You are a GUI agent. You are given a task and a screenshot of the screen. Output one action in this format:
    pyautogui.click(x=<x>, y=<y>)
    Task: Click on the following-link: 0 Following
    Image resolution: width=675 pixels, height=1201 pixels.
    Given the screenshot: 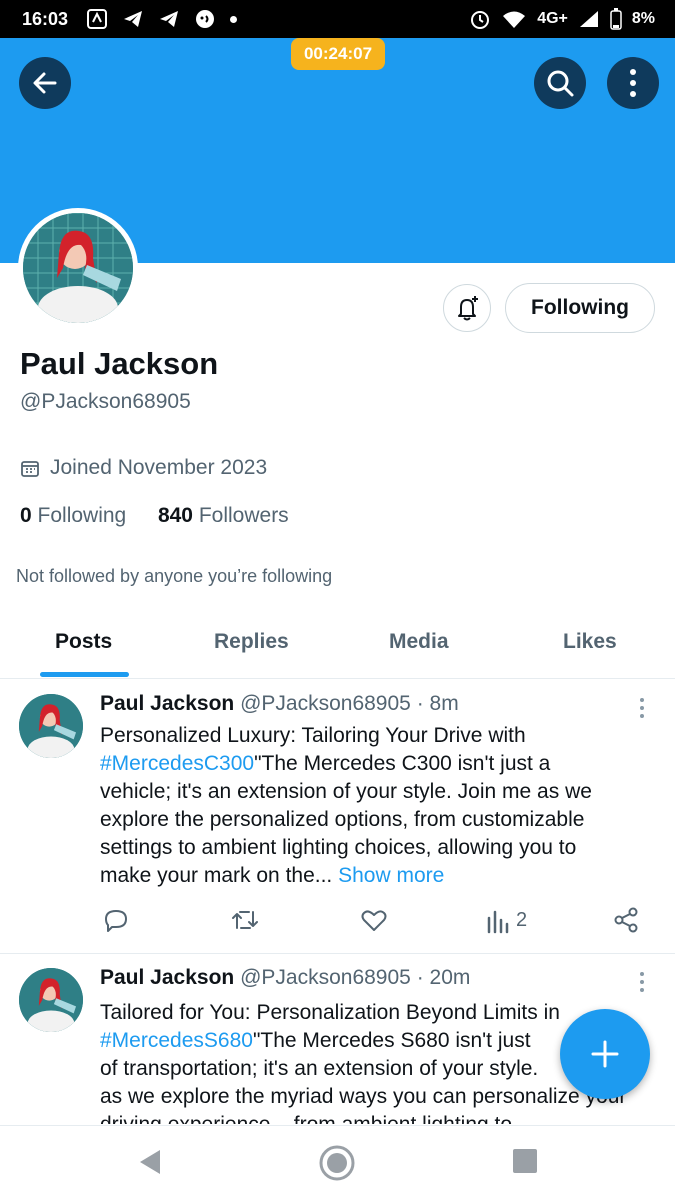 What is the action you would take?
    pyautogui.click(x=73, y=515)
    